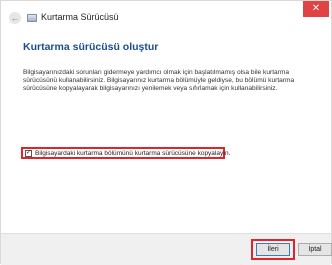  What do you see at coordinates (91, 47) in the screenshot?
I see `page-heading: Kurtarma sürücüsü oluştur` at bounding box center [91, 47].